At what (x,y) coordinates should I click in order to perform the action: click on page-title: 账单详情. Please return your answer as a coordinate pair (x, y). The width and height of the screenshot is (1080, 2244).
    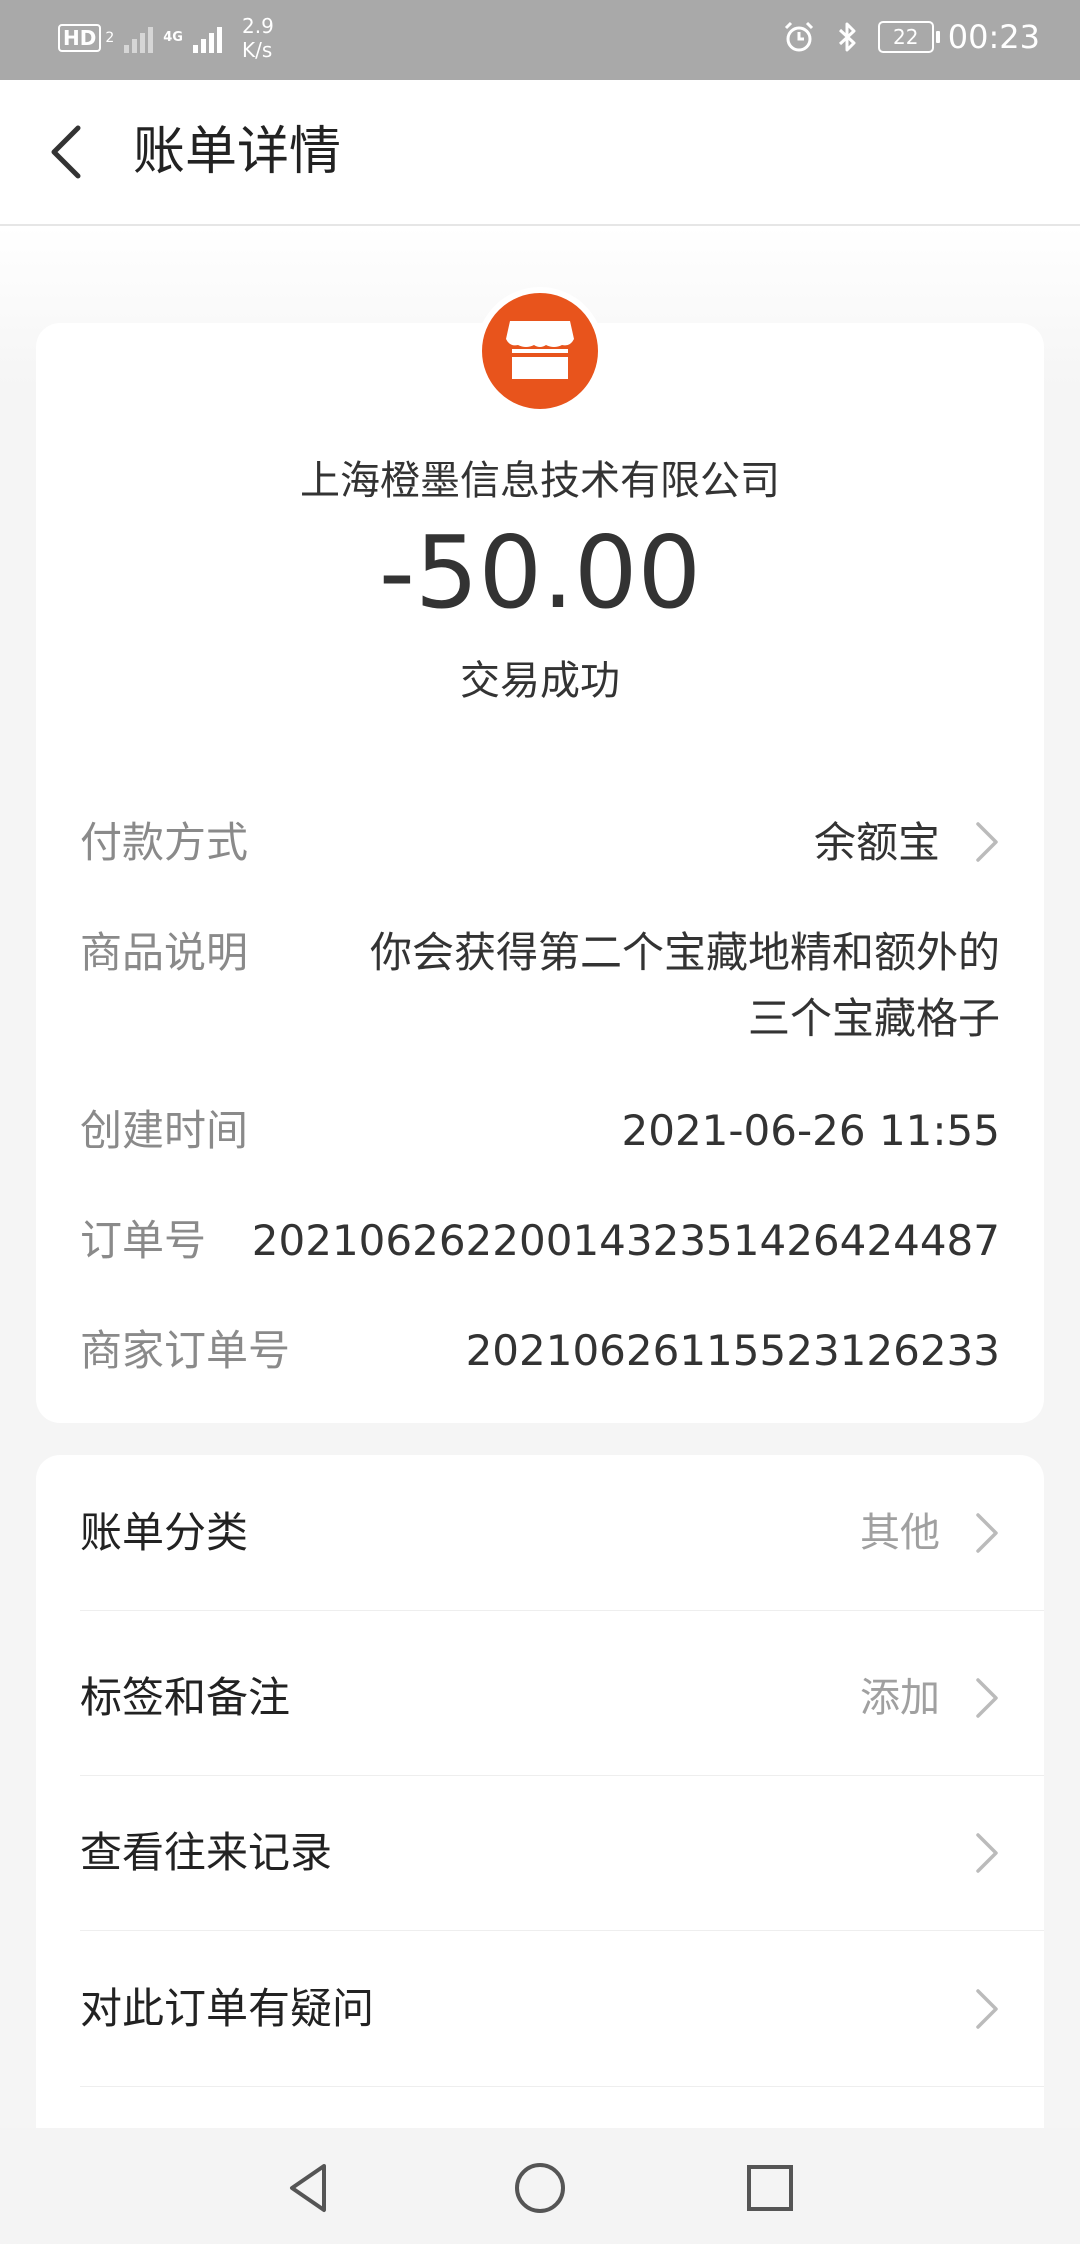
    Looking at the image, I should click on (237, 152).